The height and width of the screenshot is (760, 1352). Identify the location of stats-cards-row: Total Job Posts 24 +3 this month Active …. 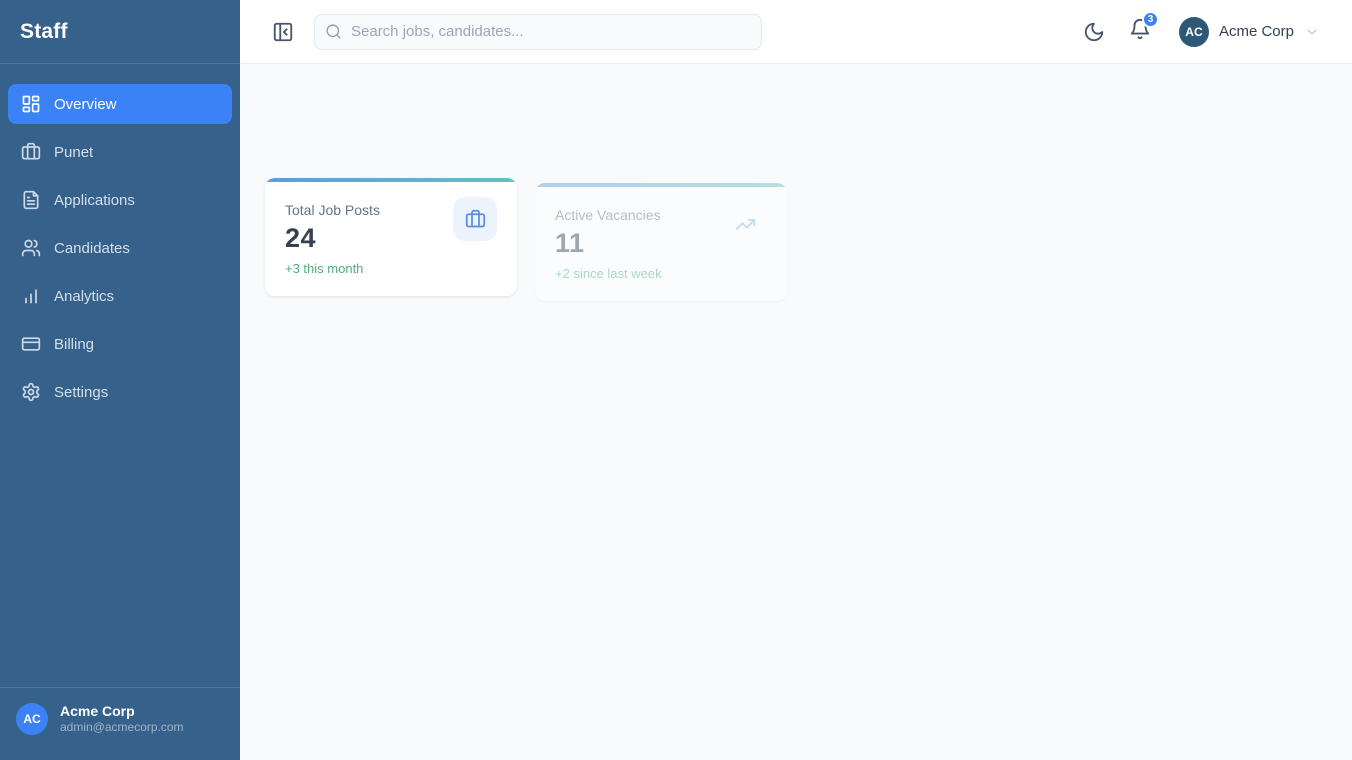
(808, 239).